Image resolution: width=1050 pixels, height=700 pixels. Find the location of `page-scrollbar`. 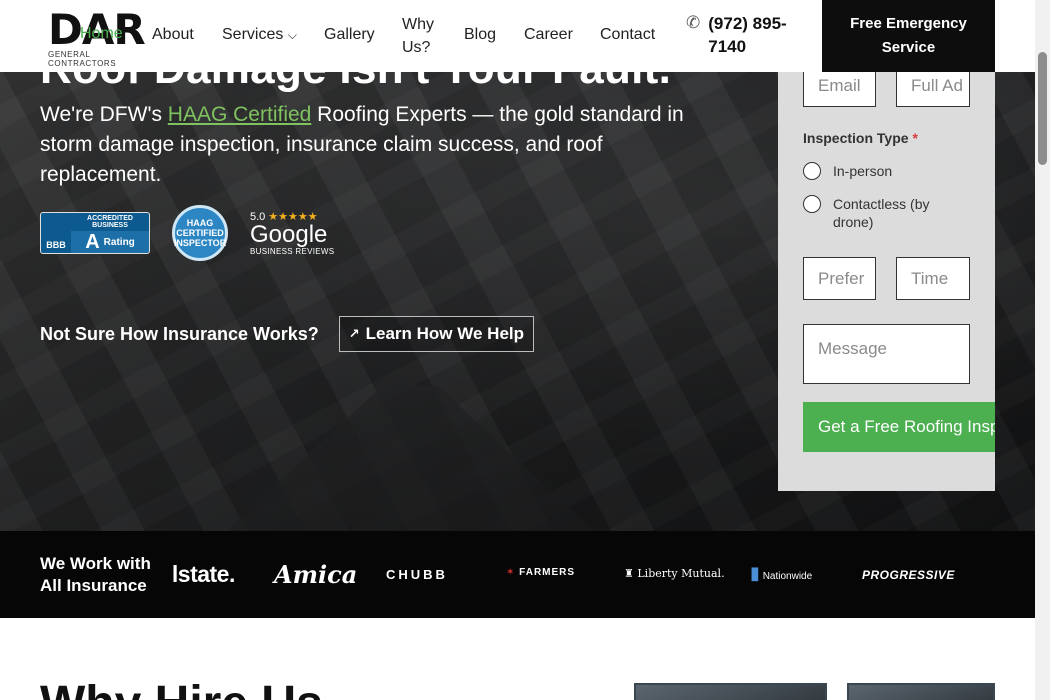

page-scrollbar is located at coordinates (1042, 350).